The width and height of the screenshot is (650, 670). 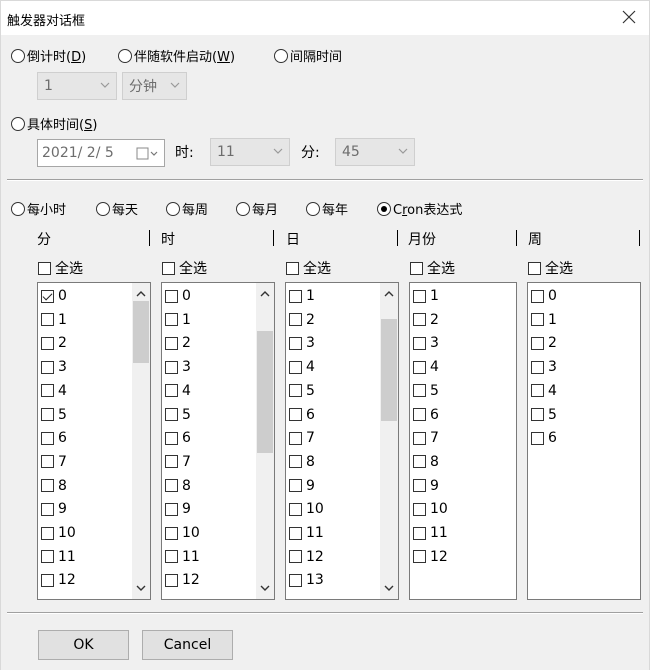 What do you see at coordinates (176, 55) in the screenshot?
I see `radio-with-software: 伴随软件启动(W)` at bounding box center [176, 55].